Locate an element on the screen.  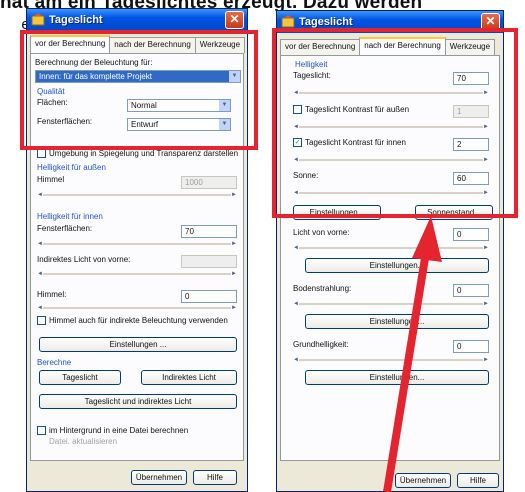
red-arrow-annotation is located at coordinates (412, 354).